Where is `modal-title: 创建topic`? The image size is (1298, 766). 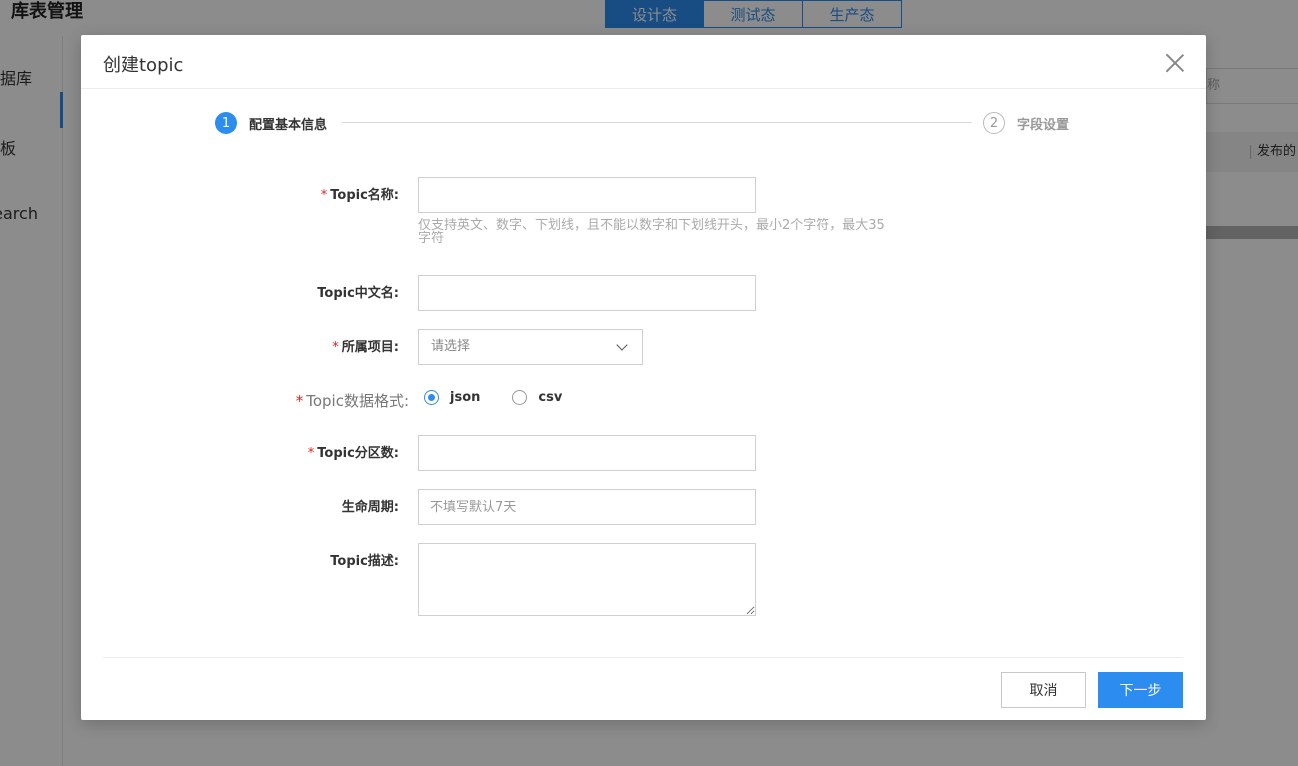 modal-title: 创建topic is located at coordinates (143, 65).